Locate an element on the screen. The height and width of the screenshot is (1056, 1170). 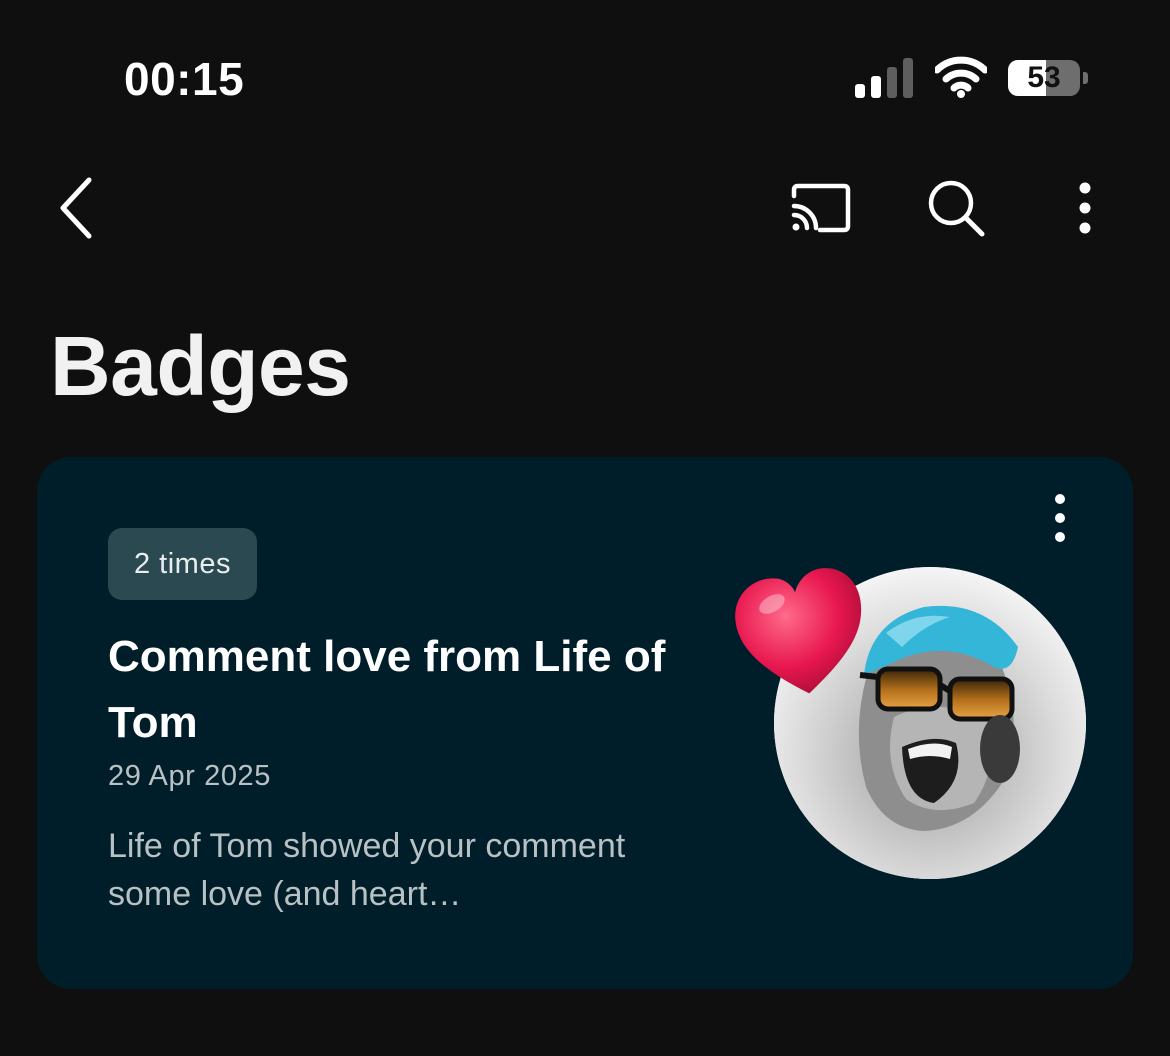
cellular-signal-icon is located at coordinates (884, 78).